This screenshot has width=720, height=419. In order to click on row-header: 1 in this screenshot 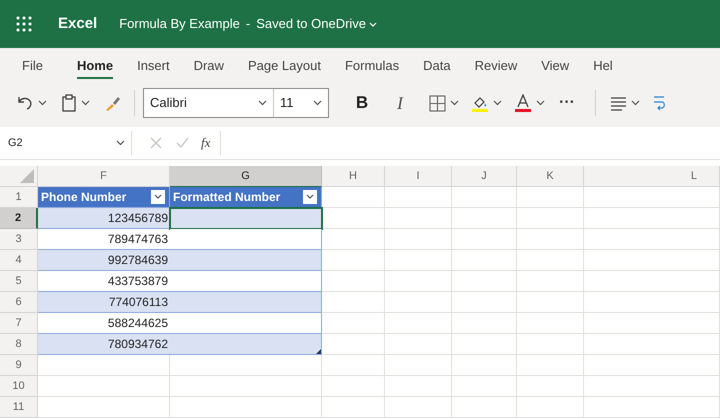, I will do `click(19, 197)`.